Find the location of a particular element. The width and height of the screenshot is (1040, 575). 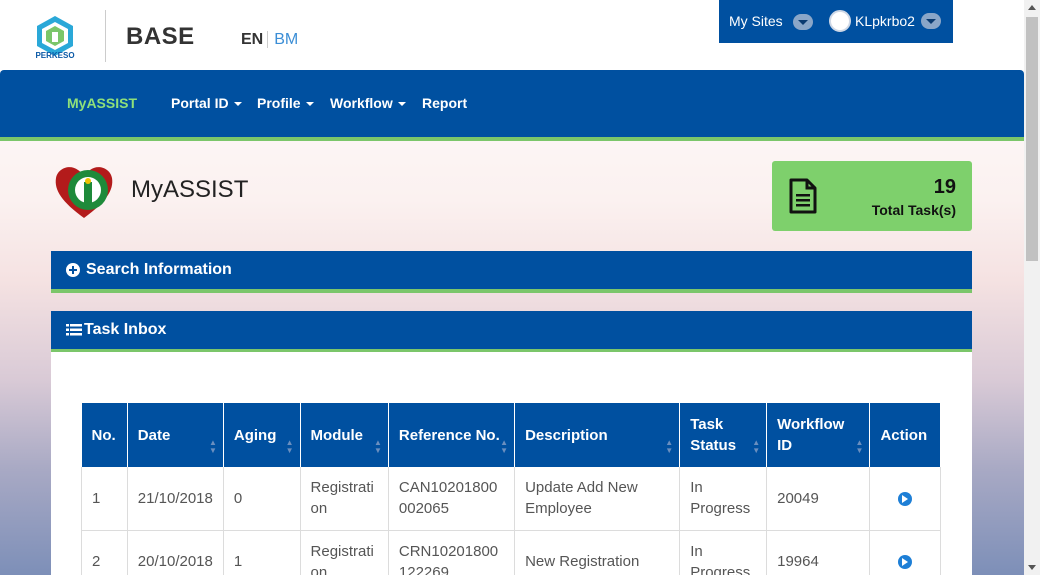

my-sites-label: My Sites is located at coordinates (756, 21).